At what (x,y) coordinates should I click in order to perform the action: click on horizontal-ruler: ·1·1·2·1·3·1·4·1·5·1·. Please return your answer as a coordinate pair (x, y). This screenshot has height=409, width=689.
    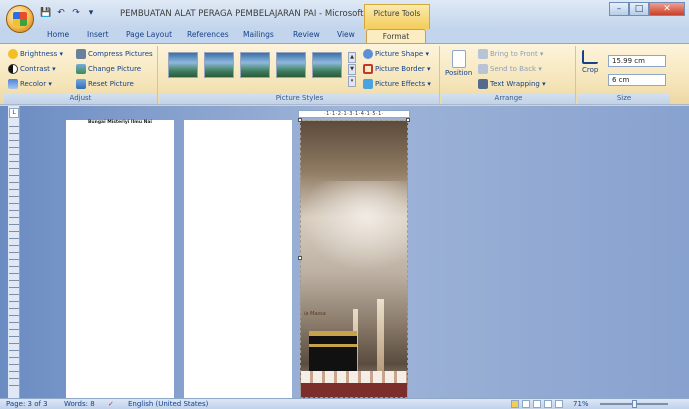
    Looking at the image, I should click on (354, 114).